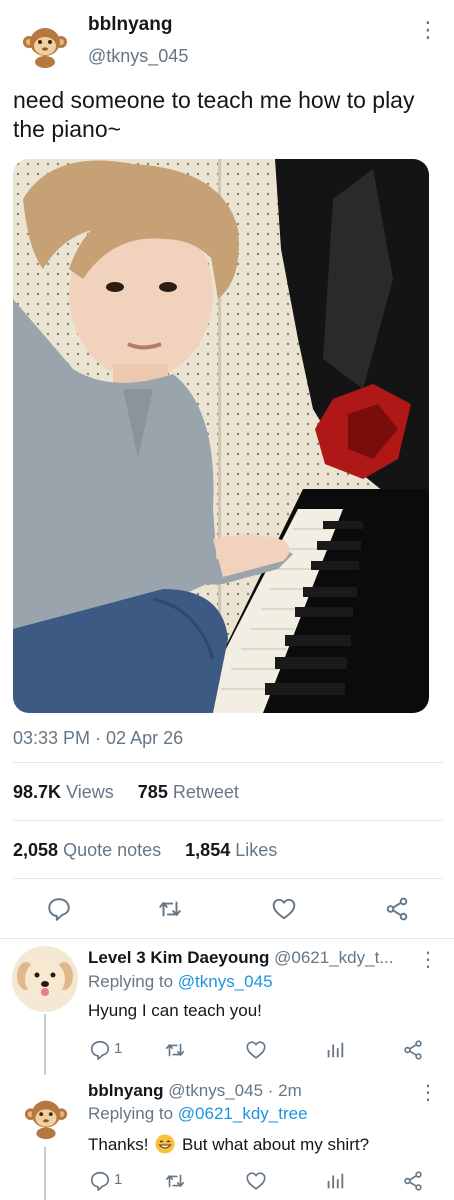  I want to click on reply-author-handle: @tknys_045, so click(215, 1090).